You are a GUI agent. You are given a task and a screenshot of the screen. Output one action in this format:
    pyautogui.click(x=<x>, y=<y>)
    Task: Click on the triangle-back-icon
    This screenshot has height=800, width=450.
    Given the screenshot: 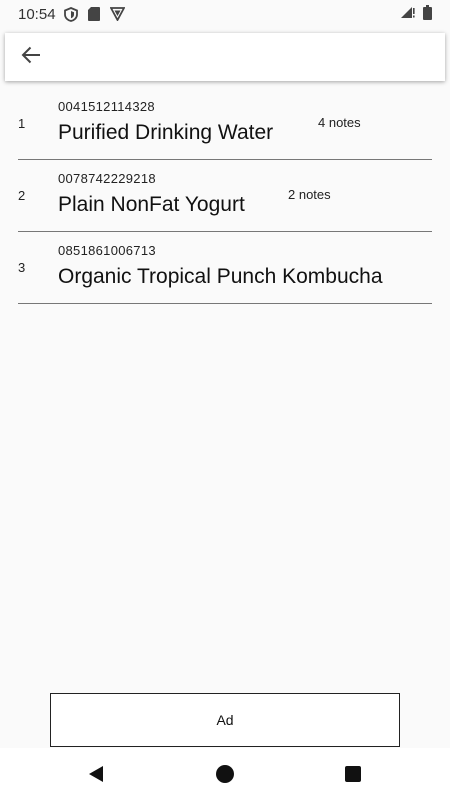 What is the action you would take?
    pyautogui.click(x=96, y=774)
    